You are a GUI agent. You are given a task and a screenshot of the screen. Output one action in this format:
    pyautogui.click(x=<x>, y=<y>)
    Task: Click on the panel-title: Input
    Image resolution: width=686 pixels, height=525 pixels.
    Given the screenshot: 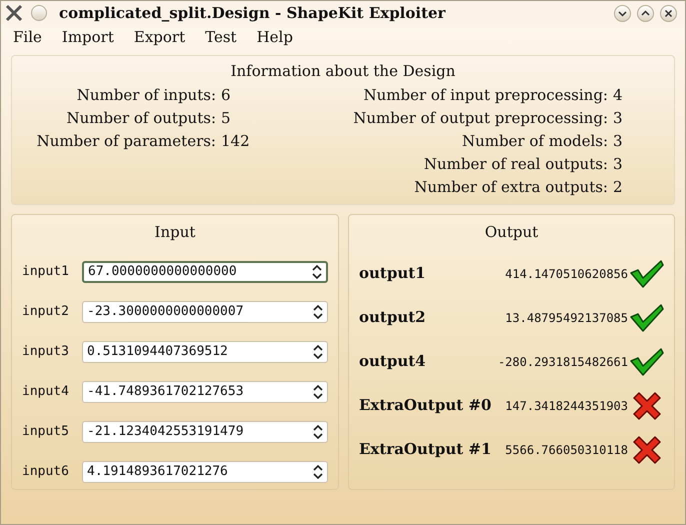 What is the action you would take?
    pyautogui.click(x=175, y=232)
    